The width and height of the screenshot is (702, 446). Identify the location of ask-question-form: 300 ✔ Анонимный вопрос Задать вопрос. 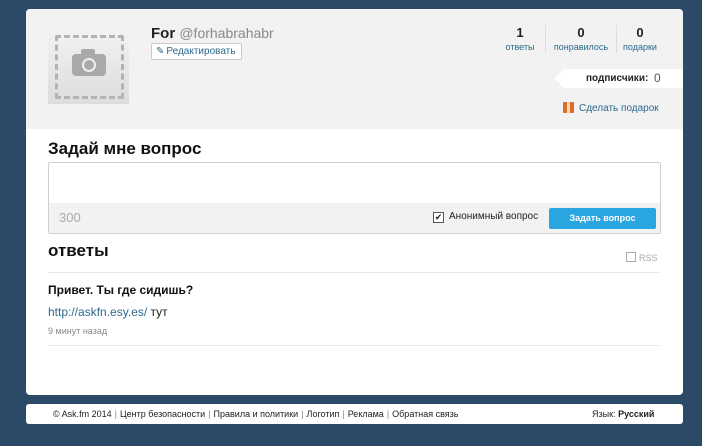
(354, 198).